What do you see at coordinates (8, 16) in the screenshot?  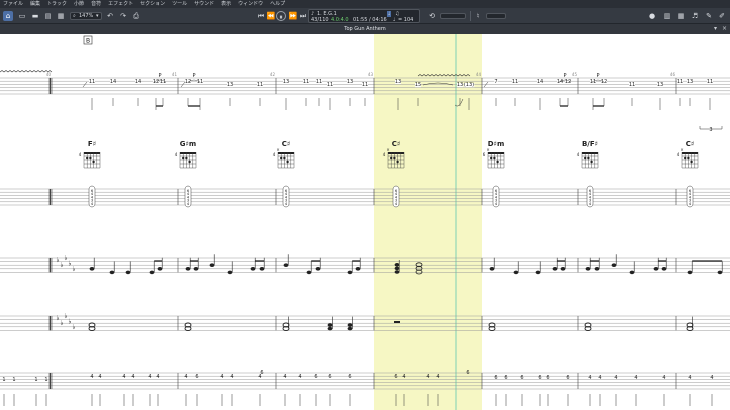 I see `home-icon: ⌂` at bounding box center [8, 16].